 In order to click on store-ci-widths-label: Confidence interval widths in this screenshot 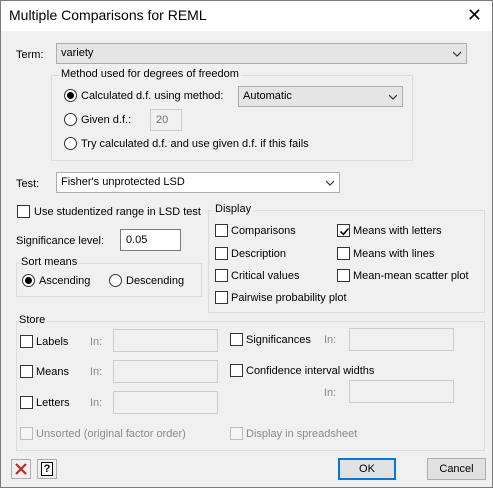, I will do `click(310, 371)`.